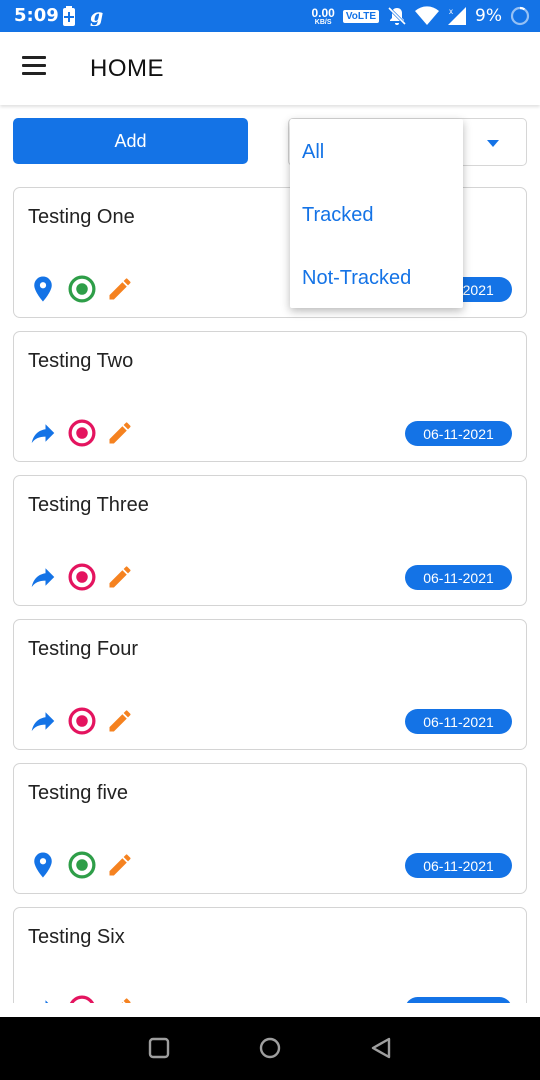  I want to click on filter-option-all: All, so click(313, 152).